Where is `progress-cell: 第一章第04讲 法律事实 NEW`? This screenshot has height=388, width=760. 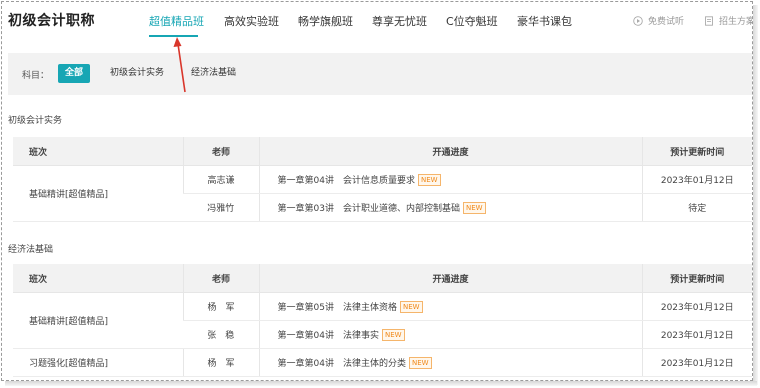 progress-cell: 第一章第04讲 法律事实 NEW is located at coordinates (450, 334).